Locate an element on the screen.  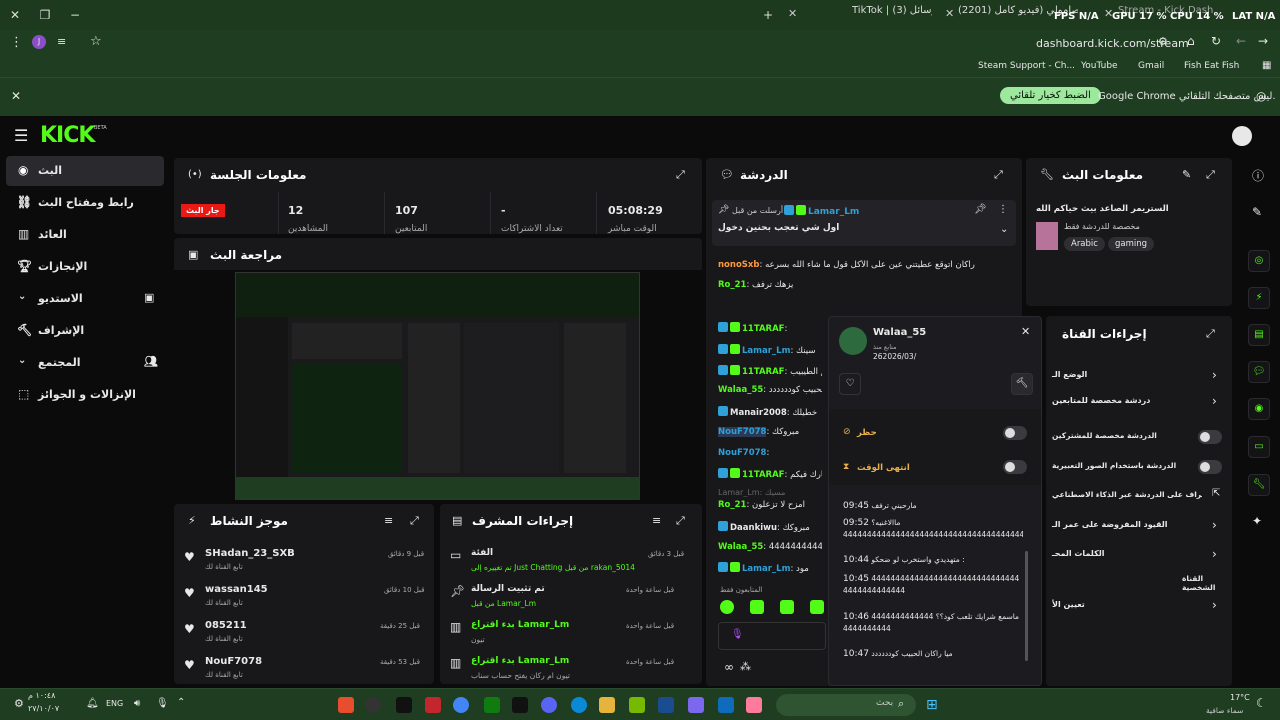
volume-icon: 🔊︎ is located at coordinates (137, 703).